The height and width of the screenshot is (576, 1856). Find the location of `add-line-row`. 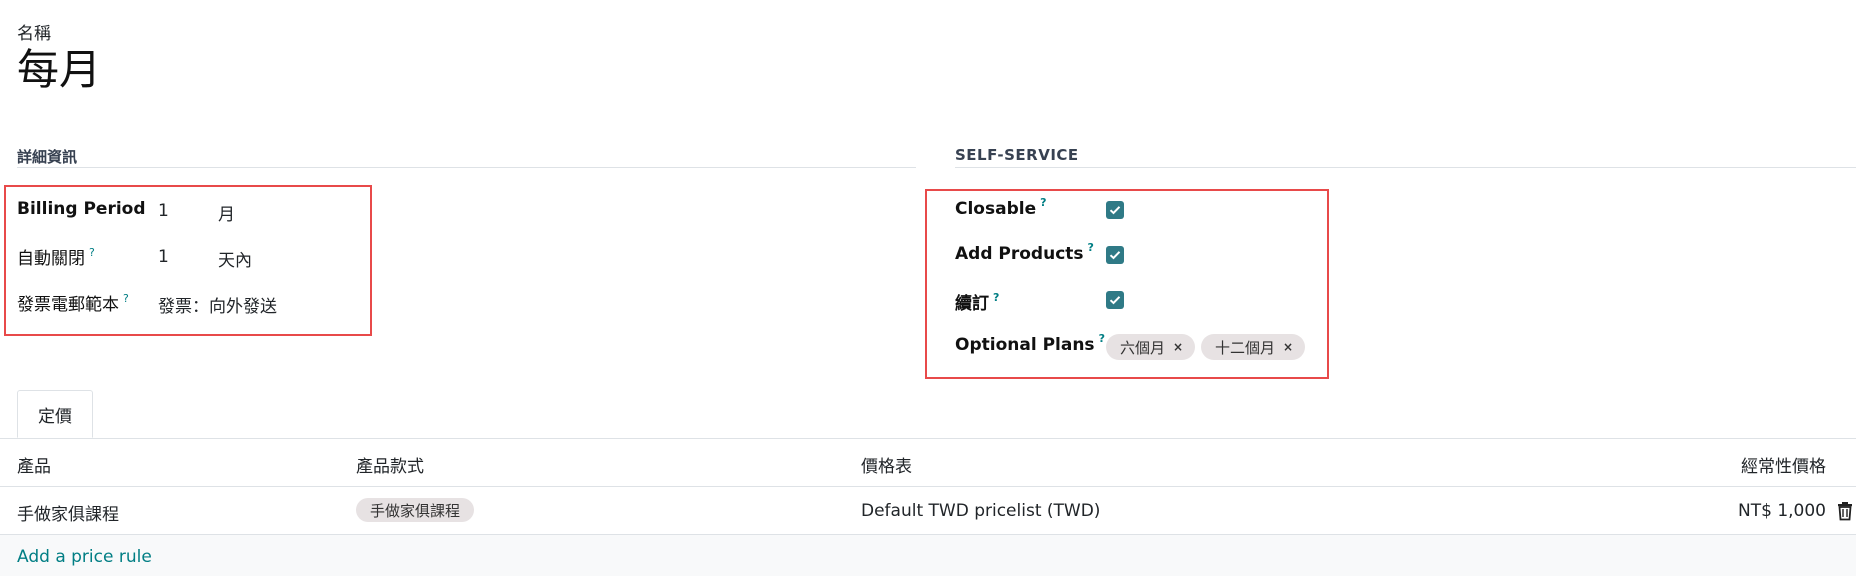

add-line-row is located at coordinates (928, 555).